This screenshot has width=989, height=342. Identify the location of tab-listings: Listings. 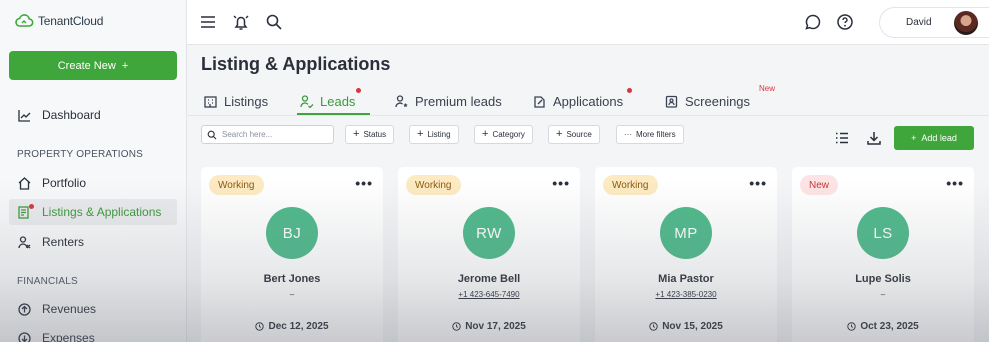
(235, 101).